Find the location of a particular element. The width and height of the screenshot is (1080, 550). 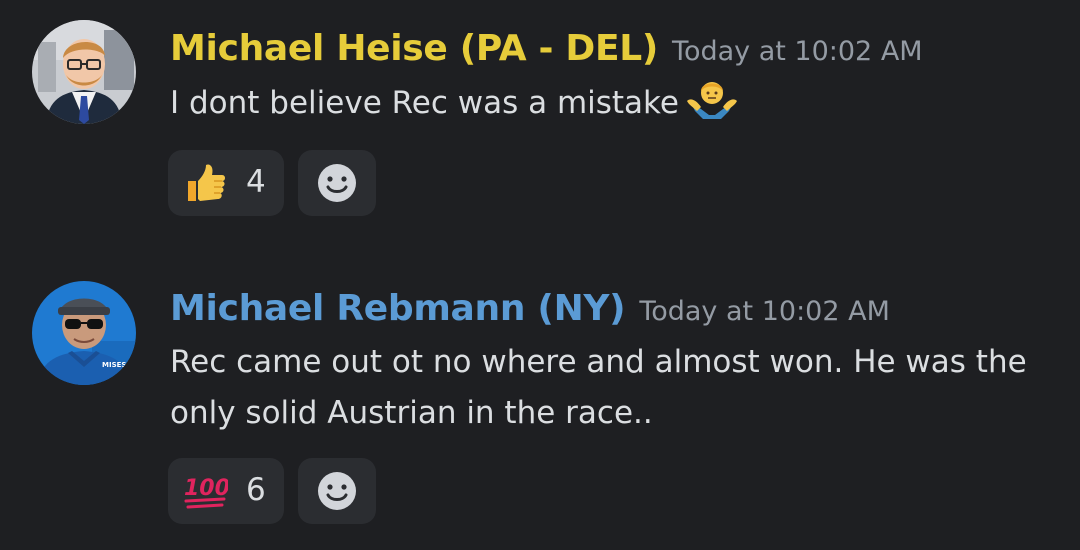

message-content: I dont believe Rec was a mistake is located at coordinates (605, 107).